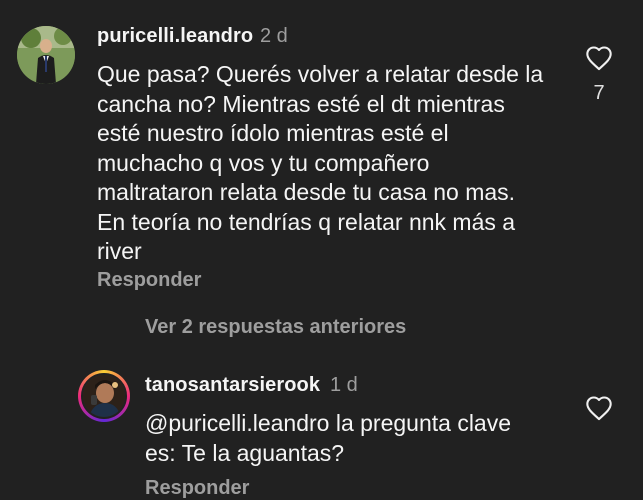 Image resolution: width=643 pixels, height=500 pixels. I want to click on story-ring, so click(104, 396).